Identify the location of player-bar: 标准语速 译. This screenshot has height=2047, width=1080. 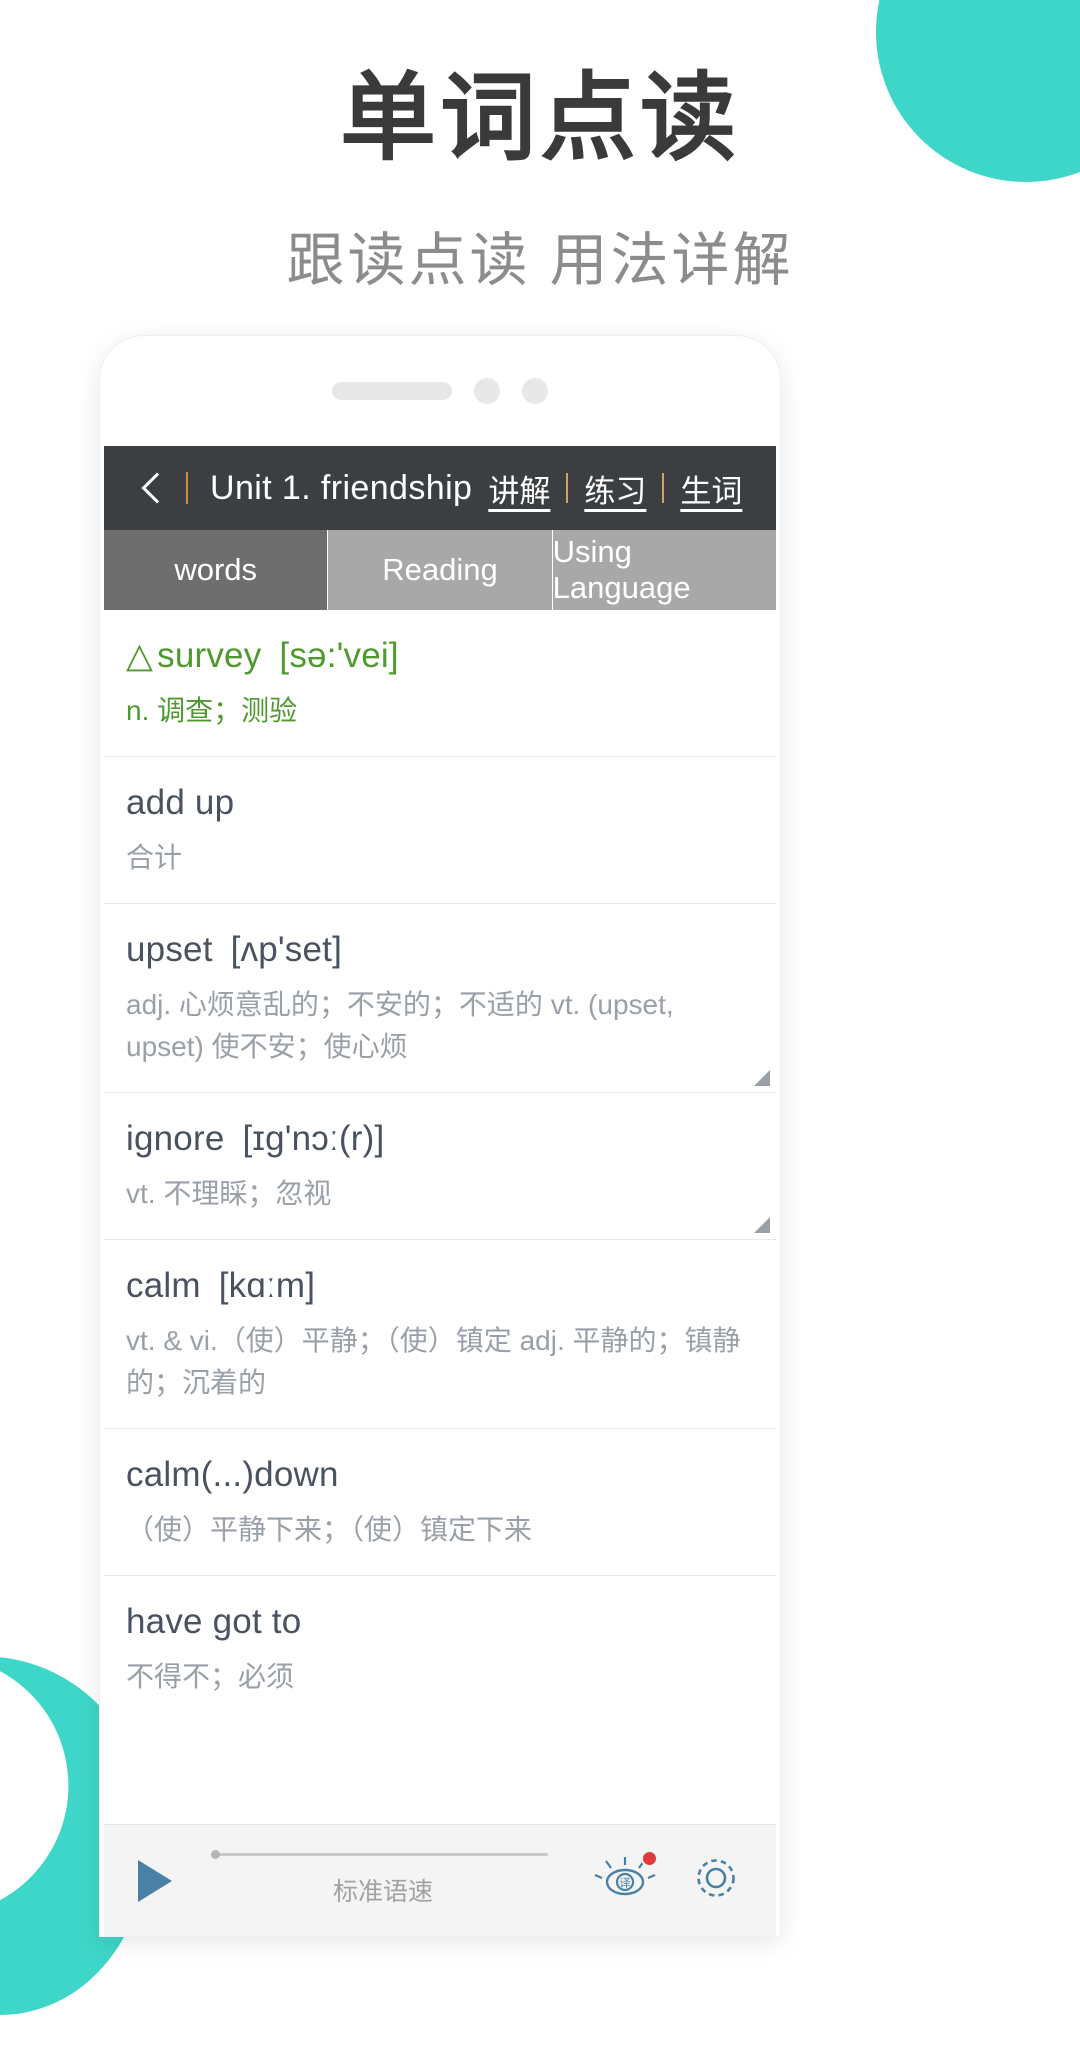
(440, 1880).